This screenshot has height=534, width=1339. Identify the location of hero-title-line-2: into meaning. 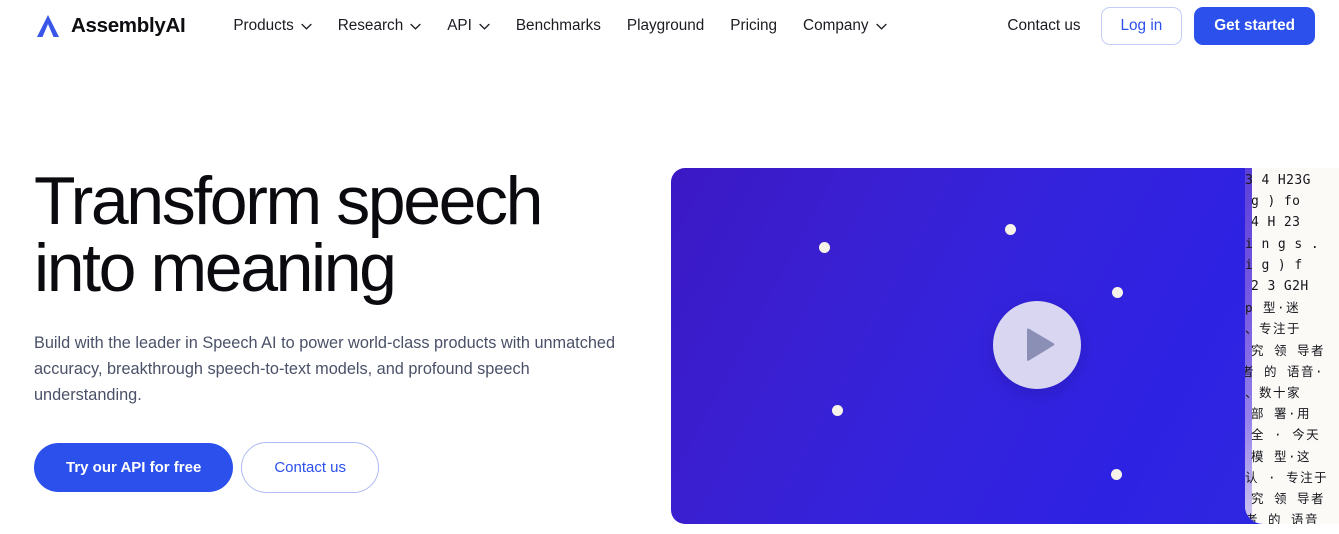
(215, 268).